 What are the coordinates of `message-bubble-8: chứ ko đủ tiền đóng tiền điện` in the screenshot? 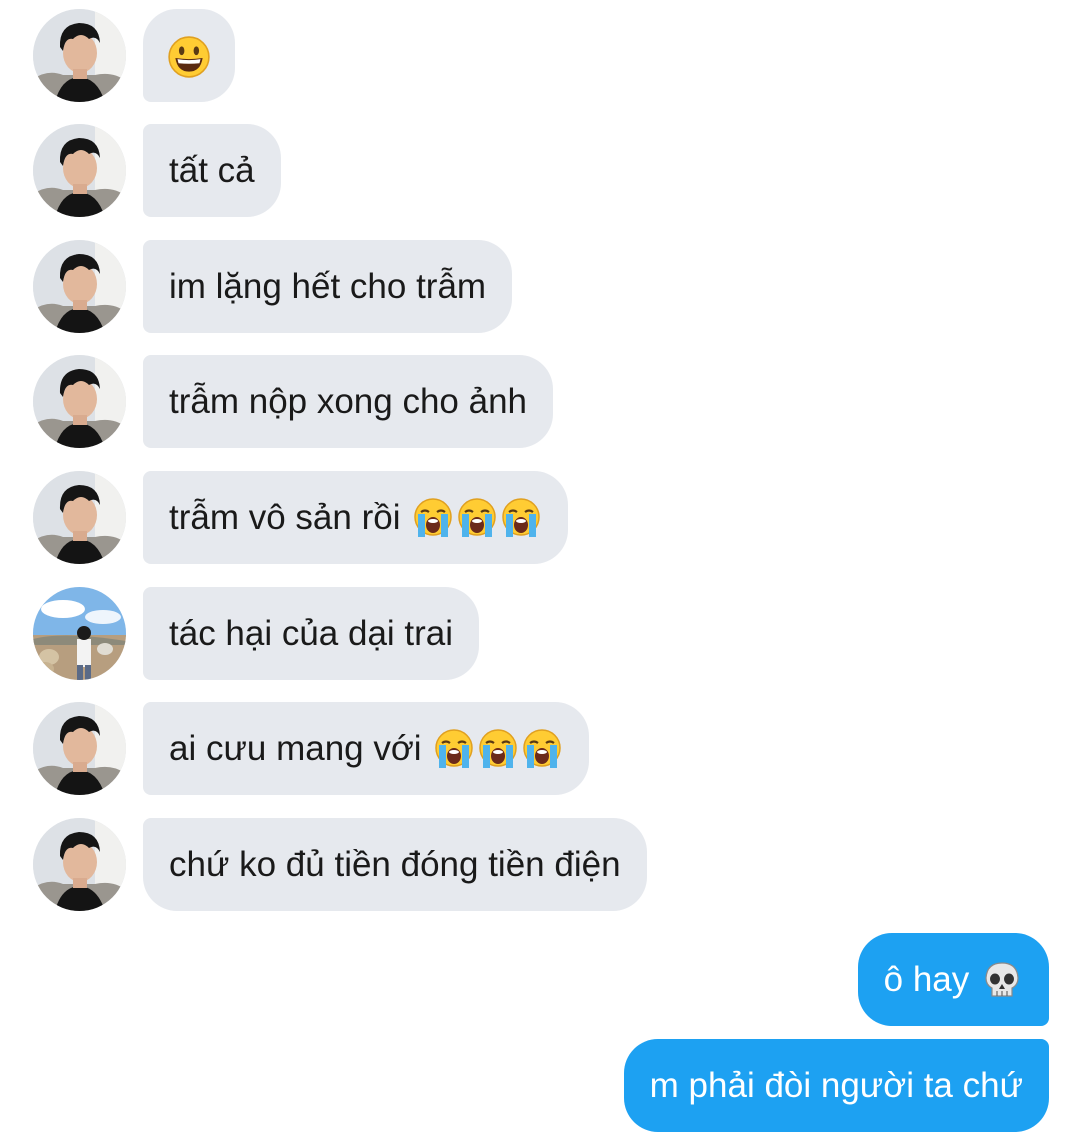 It's located at (395, 864).